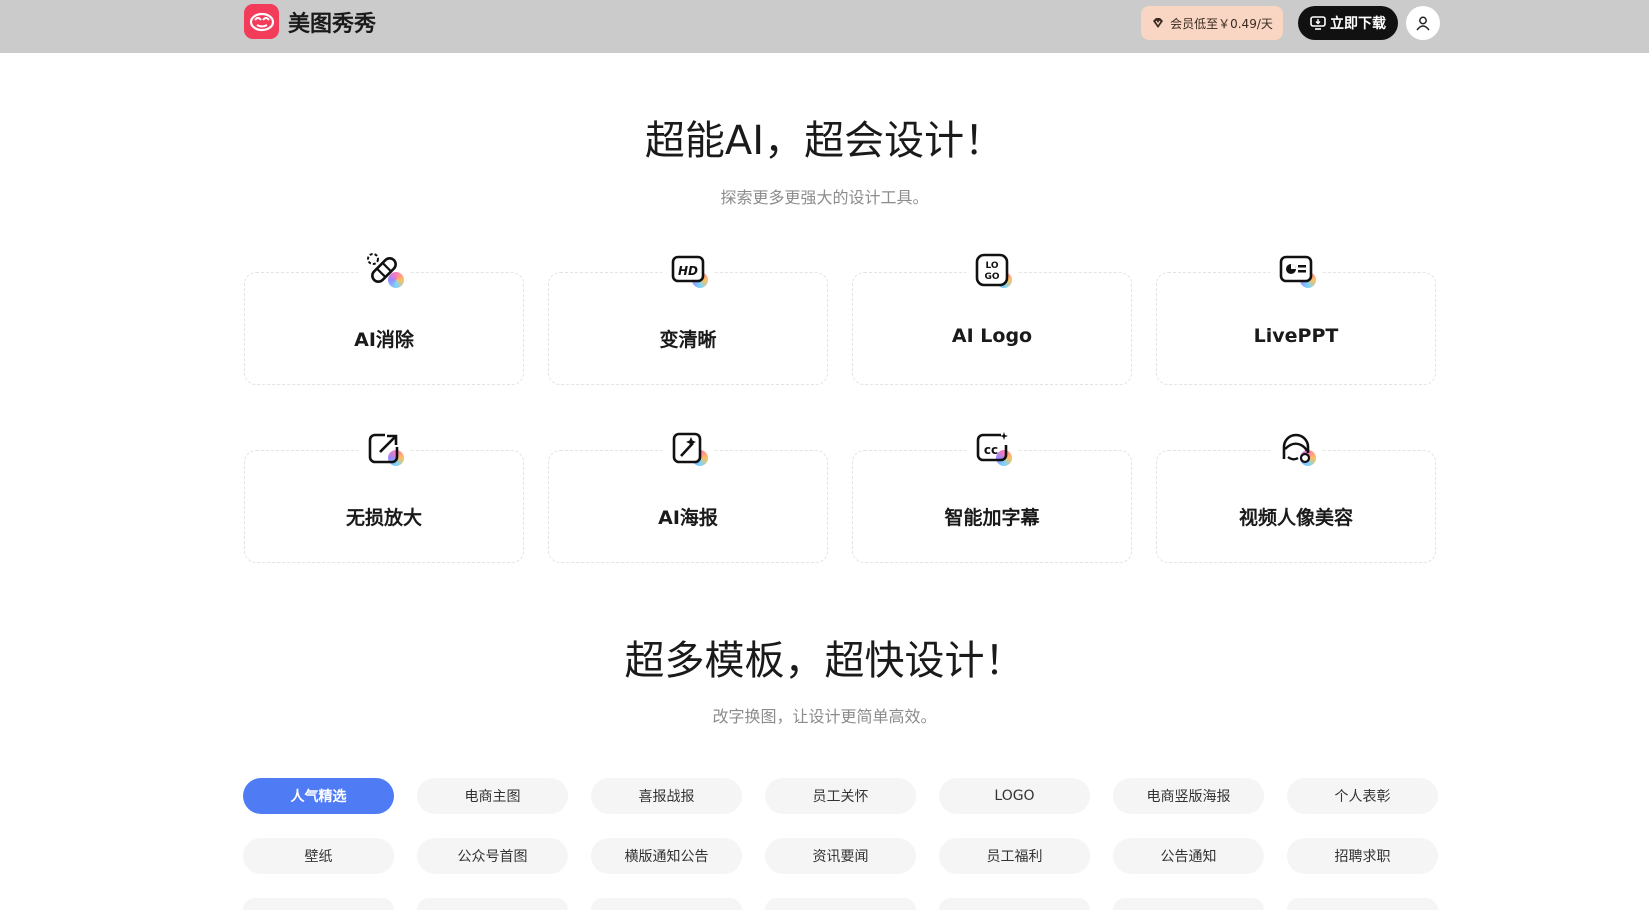 This screenshot has height=910, width=1649. I want to click on svg-text: cc, so click(991, 450).